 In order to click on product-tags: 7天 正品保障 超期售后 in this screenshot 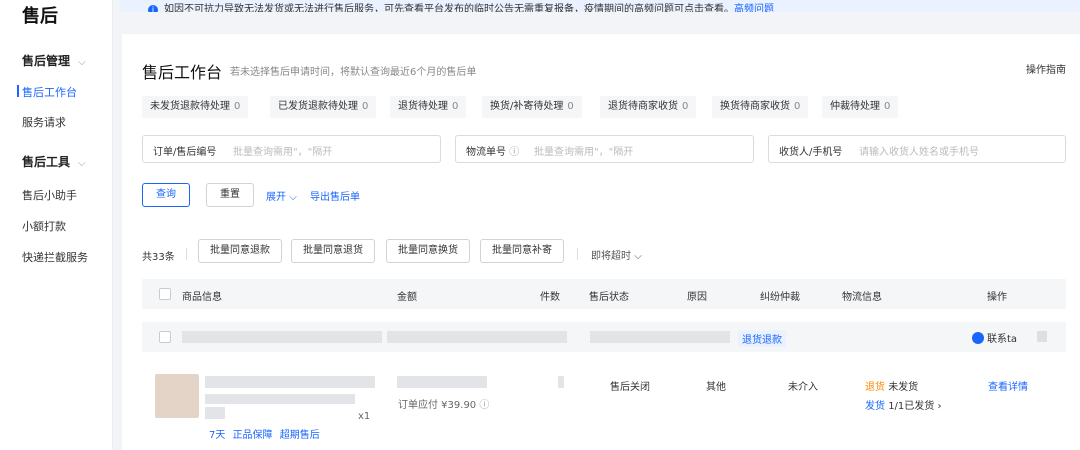, I will do `click(264, 433)`.